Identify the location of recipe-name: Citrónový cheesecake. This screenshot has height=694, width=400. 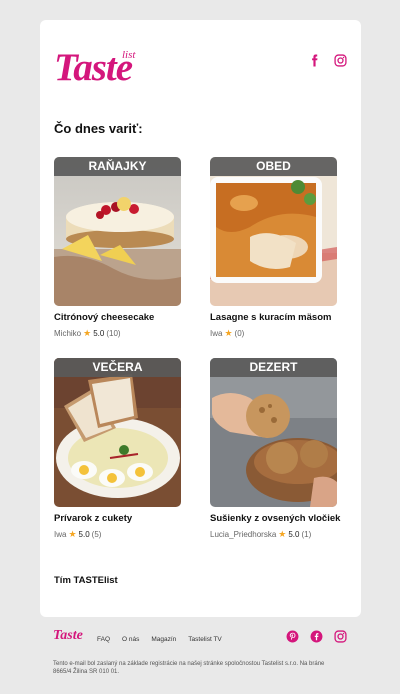
(117, 317).